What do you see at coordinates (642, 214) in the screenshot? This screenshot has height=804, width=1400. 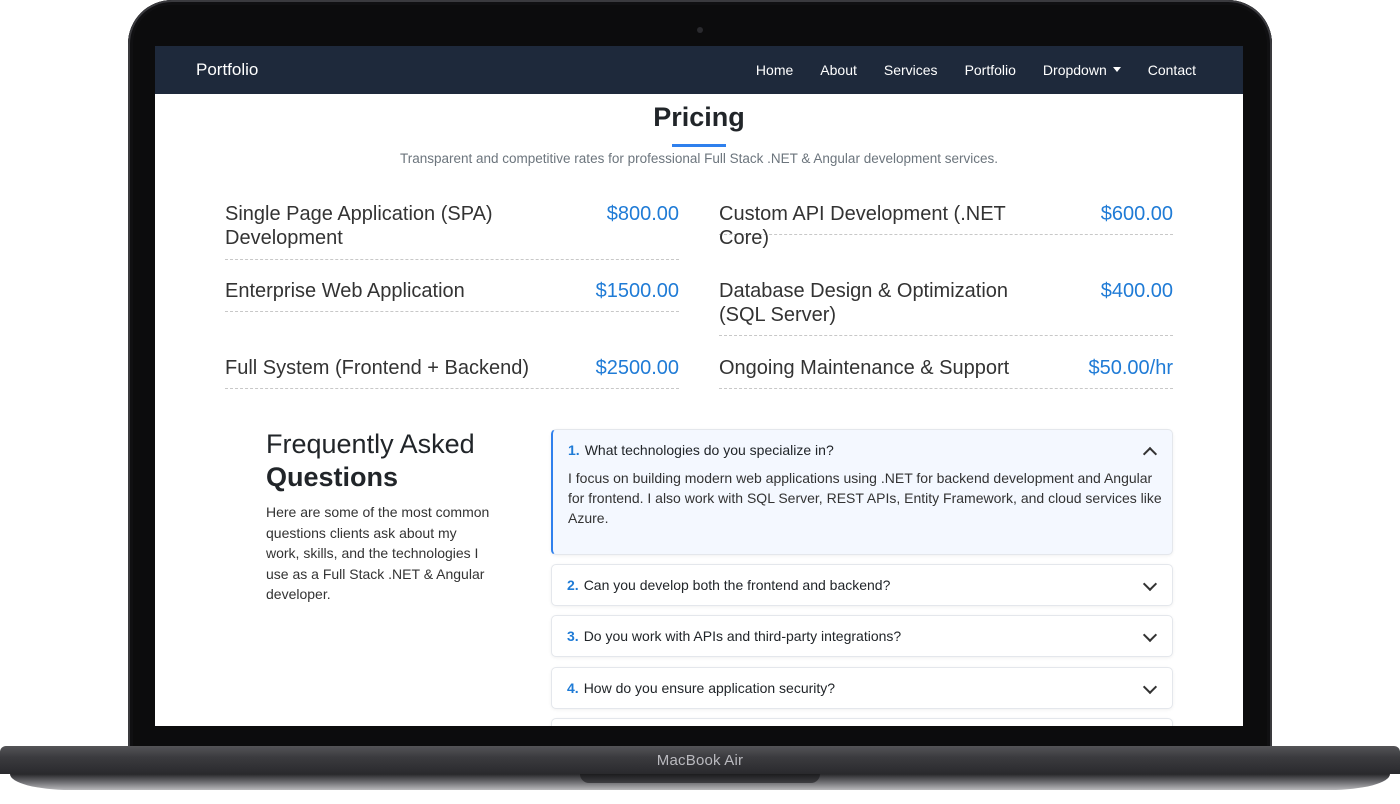 I see `price-item-value: $800.00` at bounding box center [642, 214].